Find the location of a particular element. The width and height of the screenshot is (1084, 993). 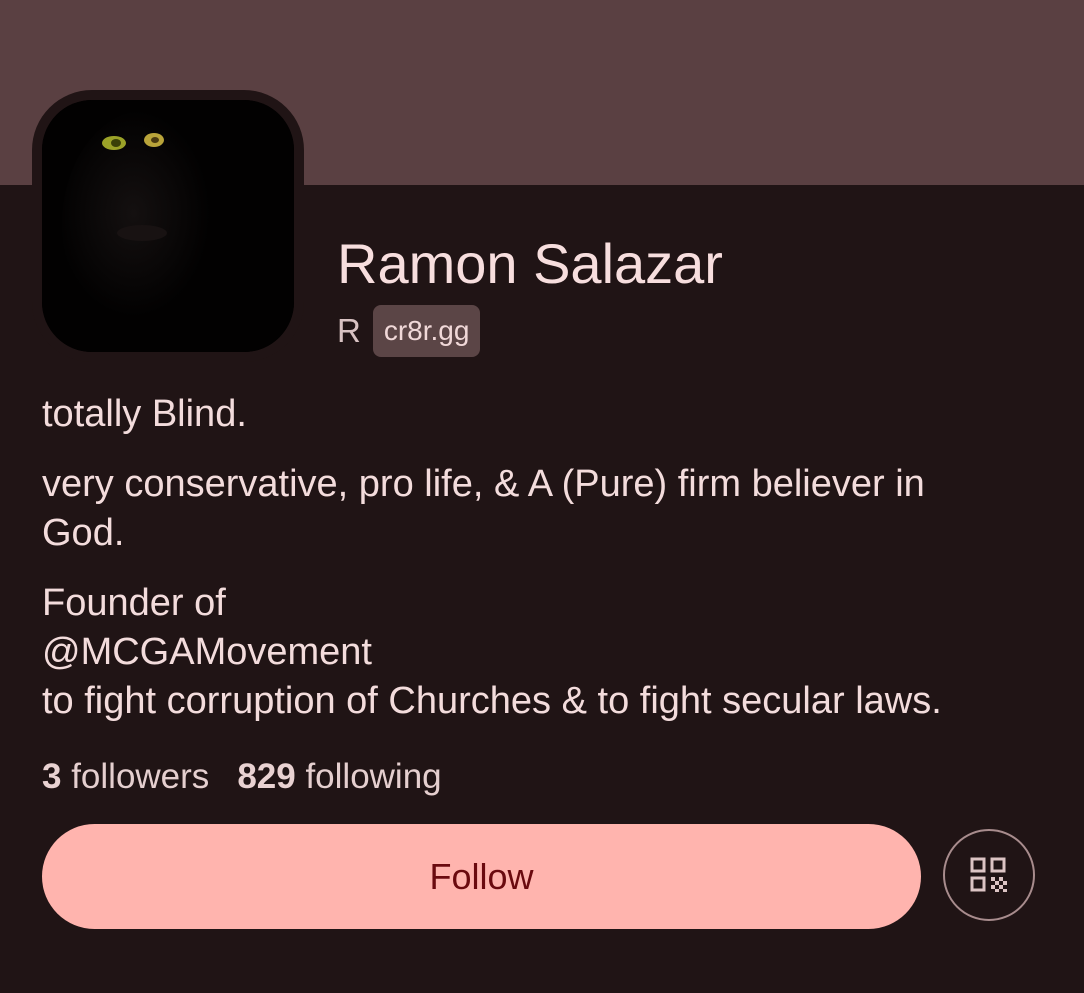

avatar is located at coordinates (168, 226).